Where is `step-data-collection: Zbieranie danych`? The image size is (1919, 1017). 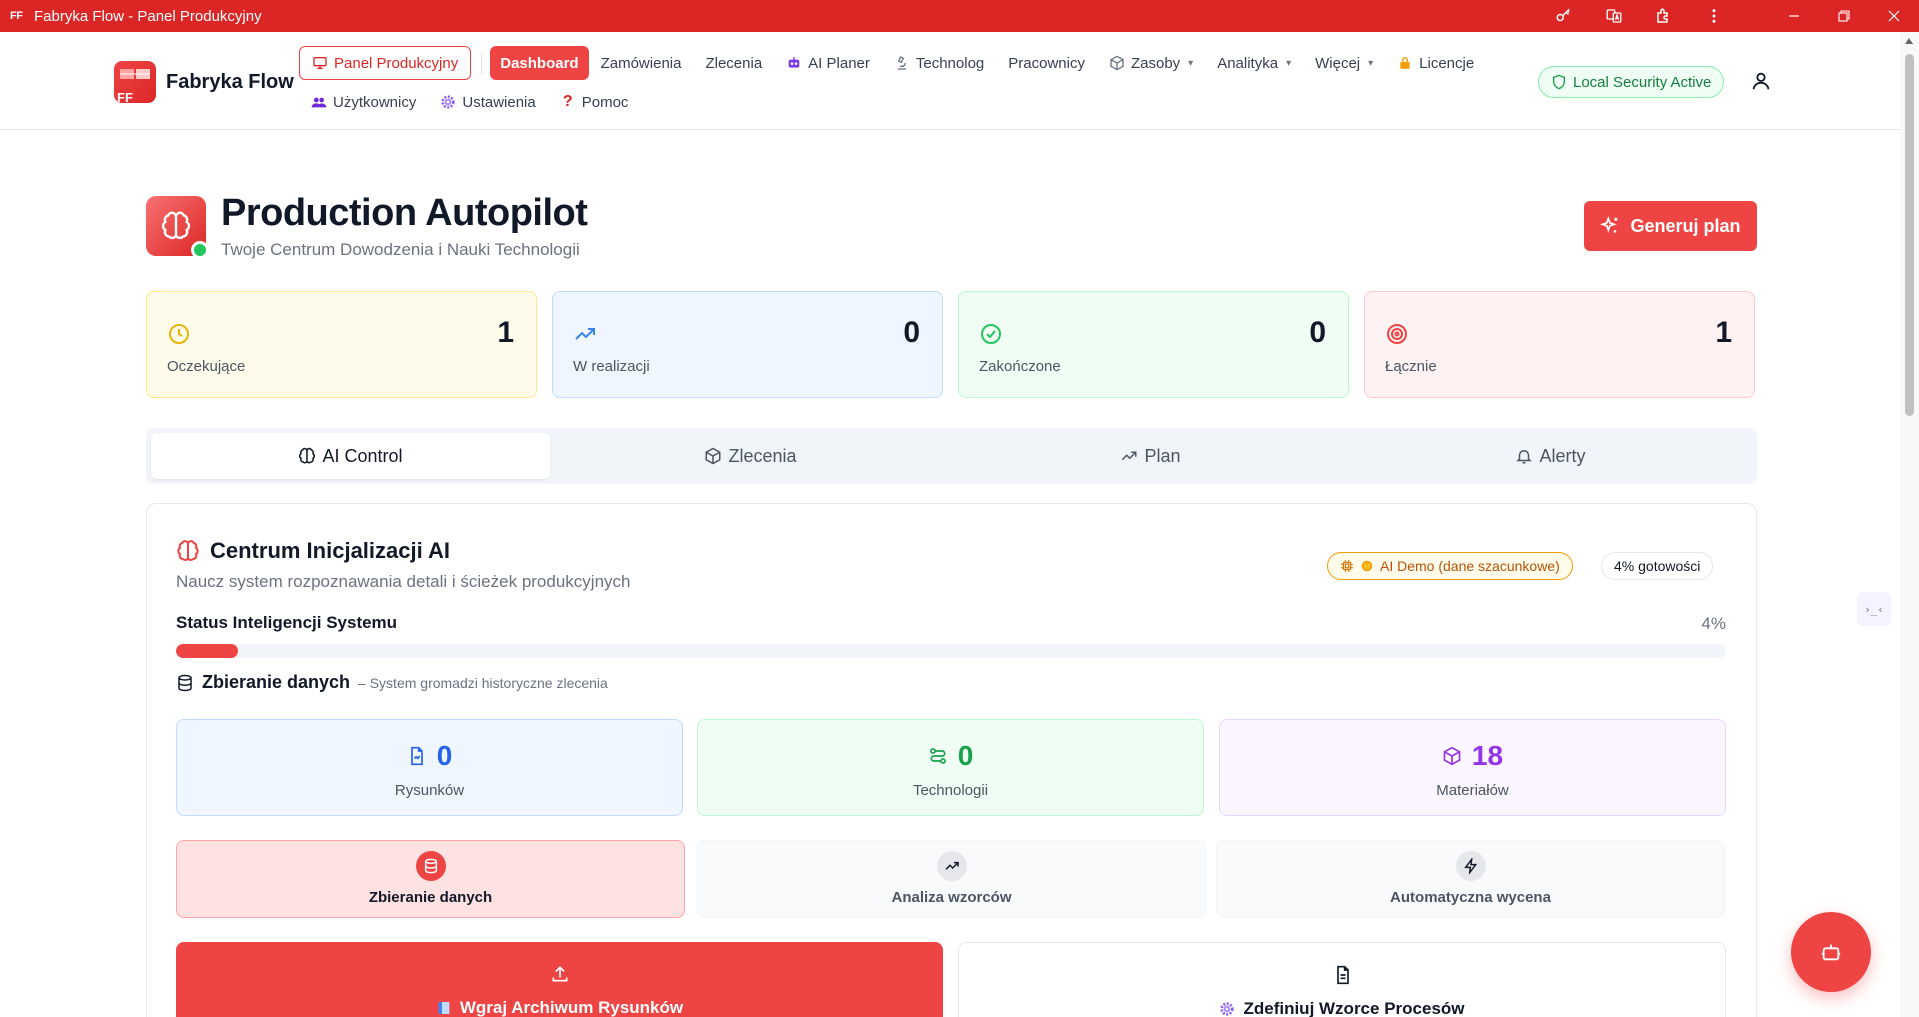 step-data-collection: Zbieranie danych is located at coordinates (430, 879).